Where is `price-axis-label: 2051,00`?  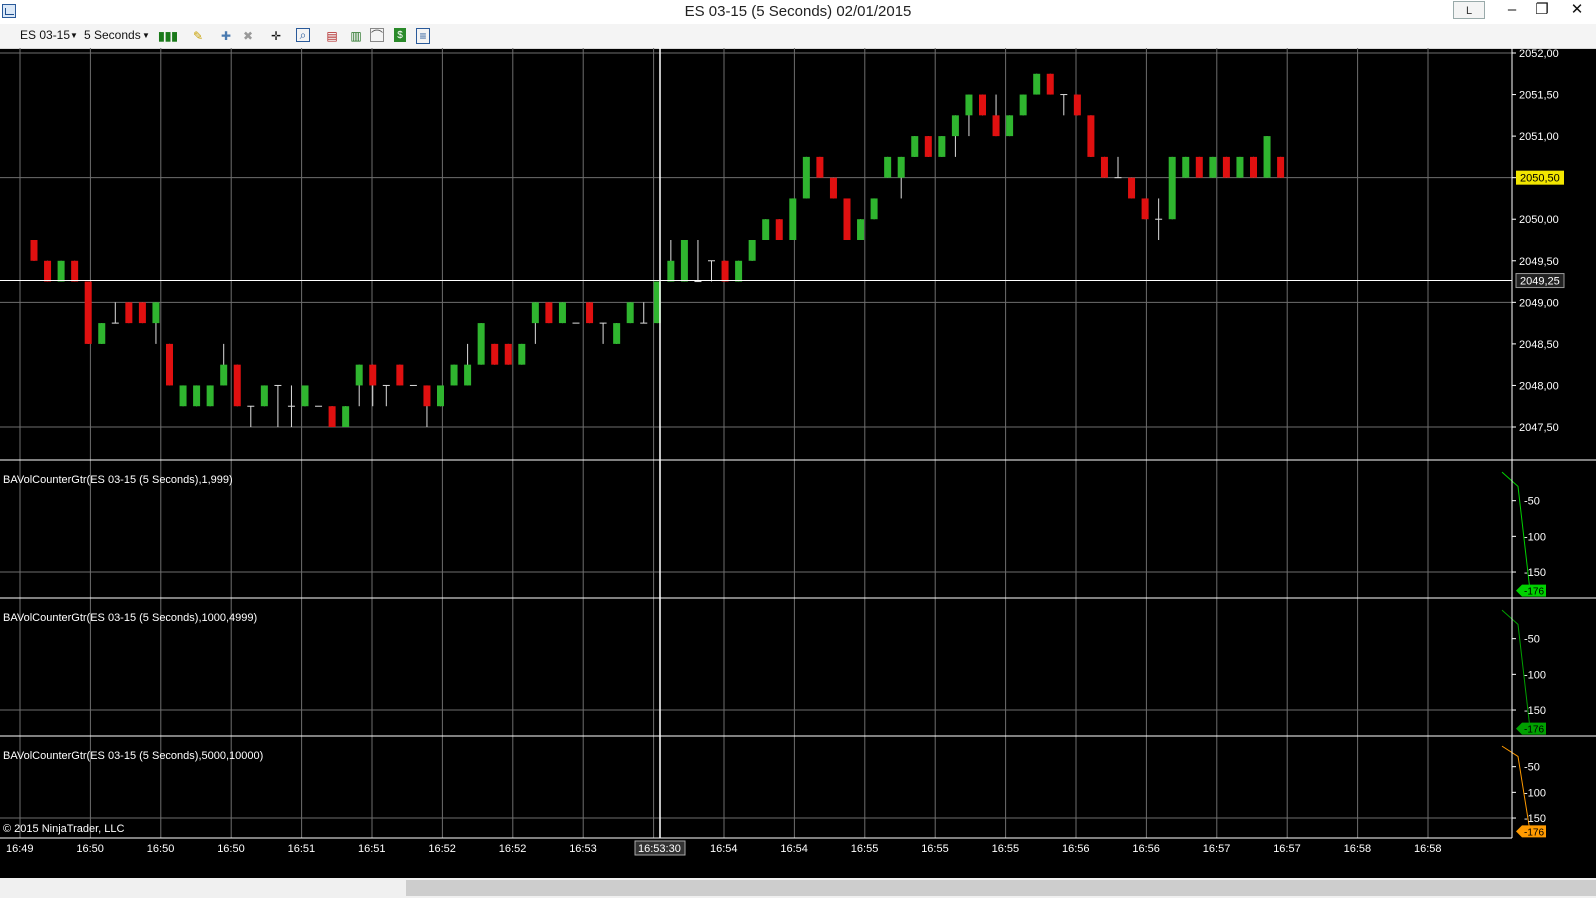
price-axis-label: 2051,00 is located at coordinates (1539, 137).